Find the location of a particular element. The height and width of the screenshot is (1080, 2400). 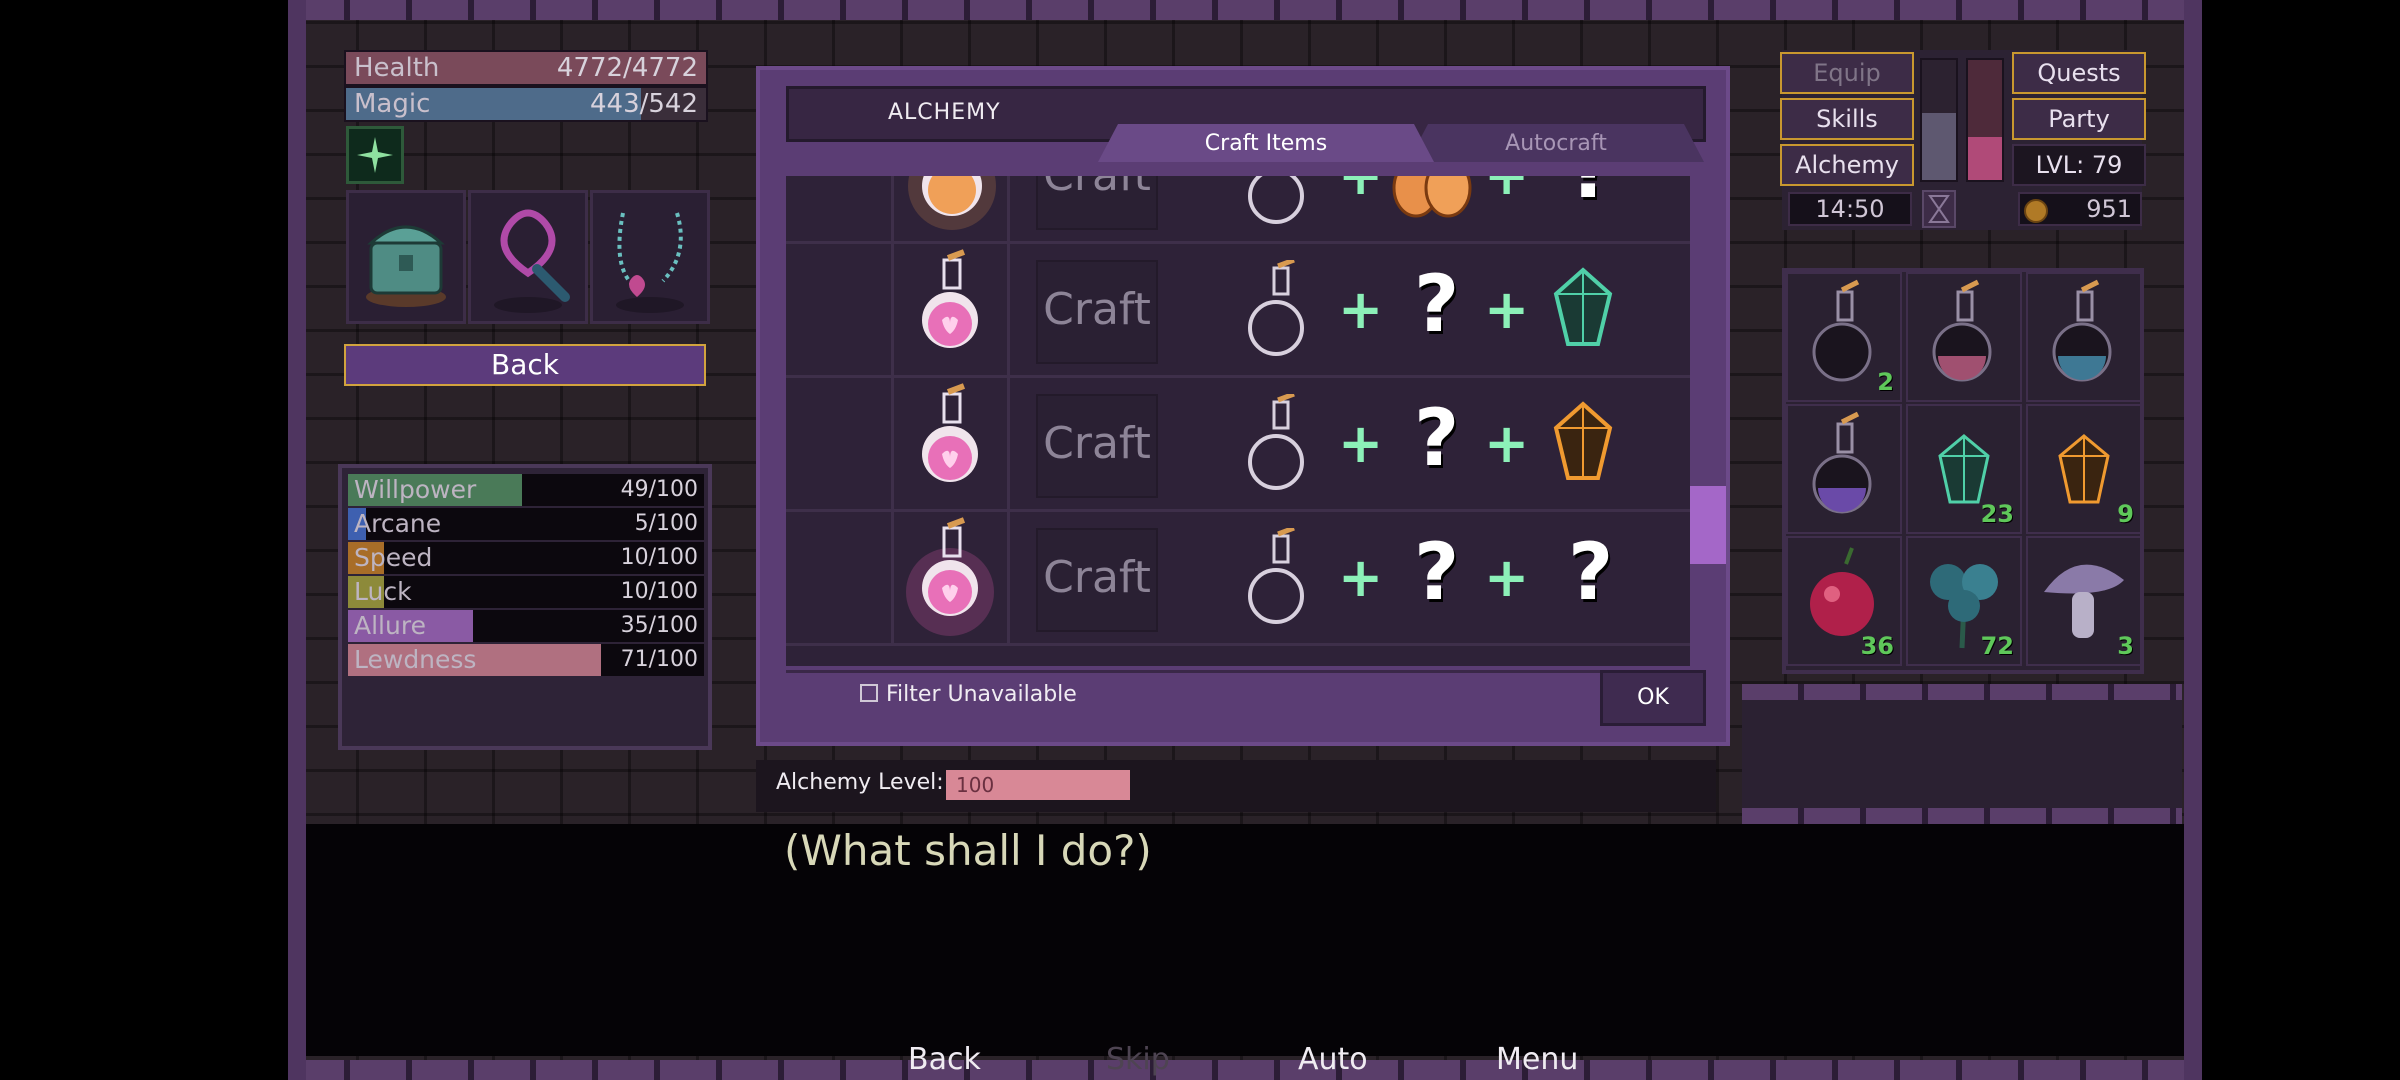

item-count: 72 is located at coordinates (1997, 646).